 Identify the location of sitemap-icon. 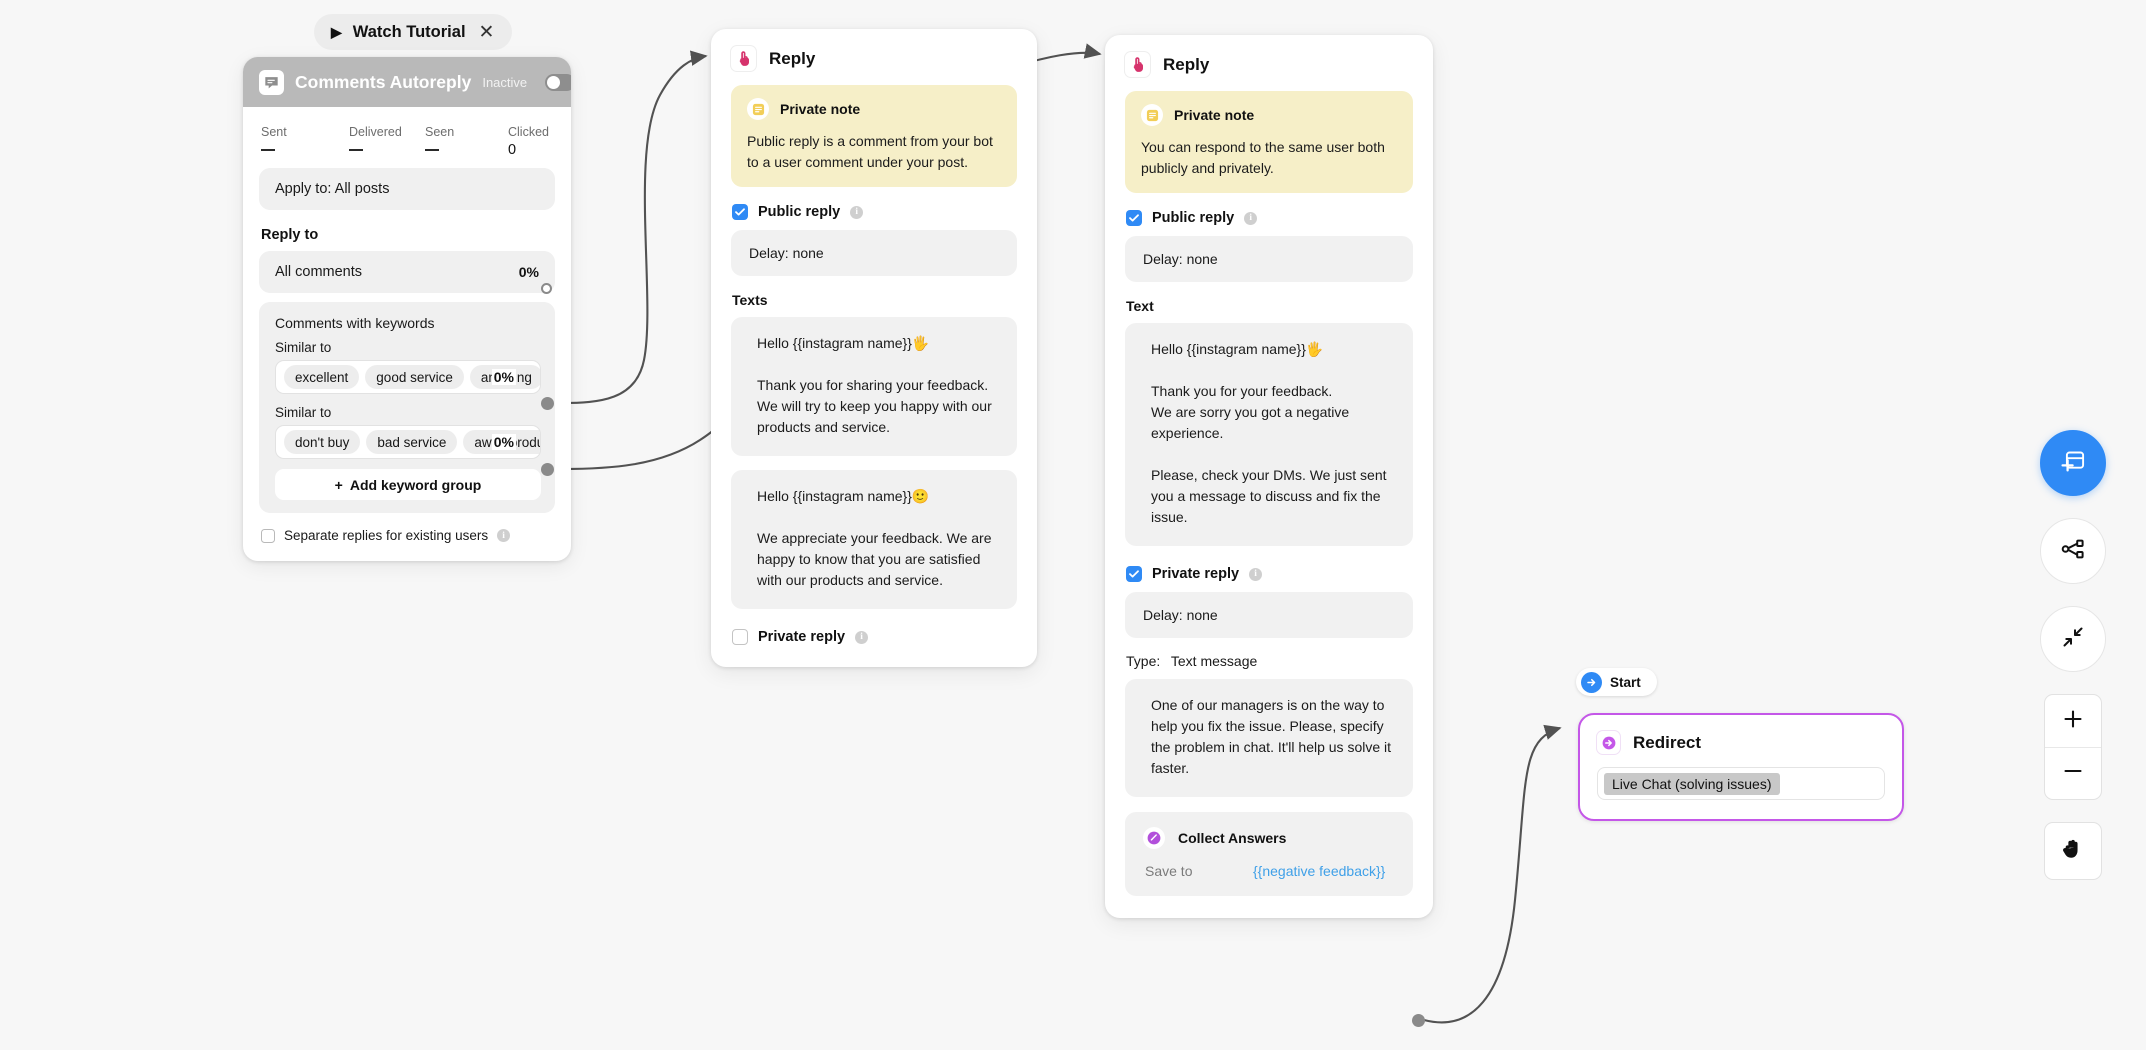
(2073, 551).